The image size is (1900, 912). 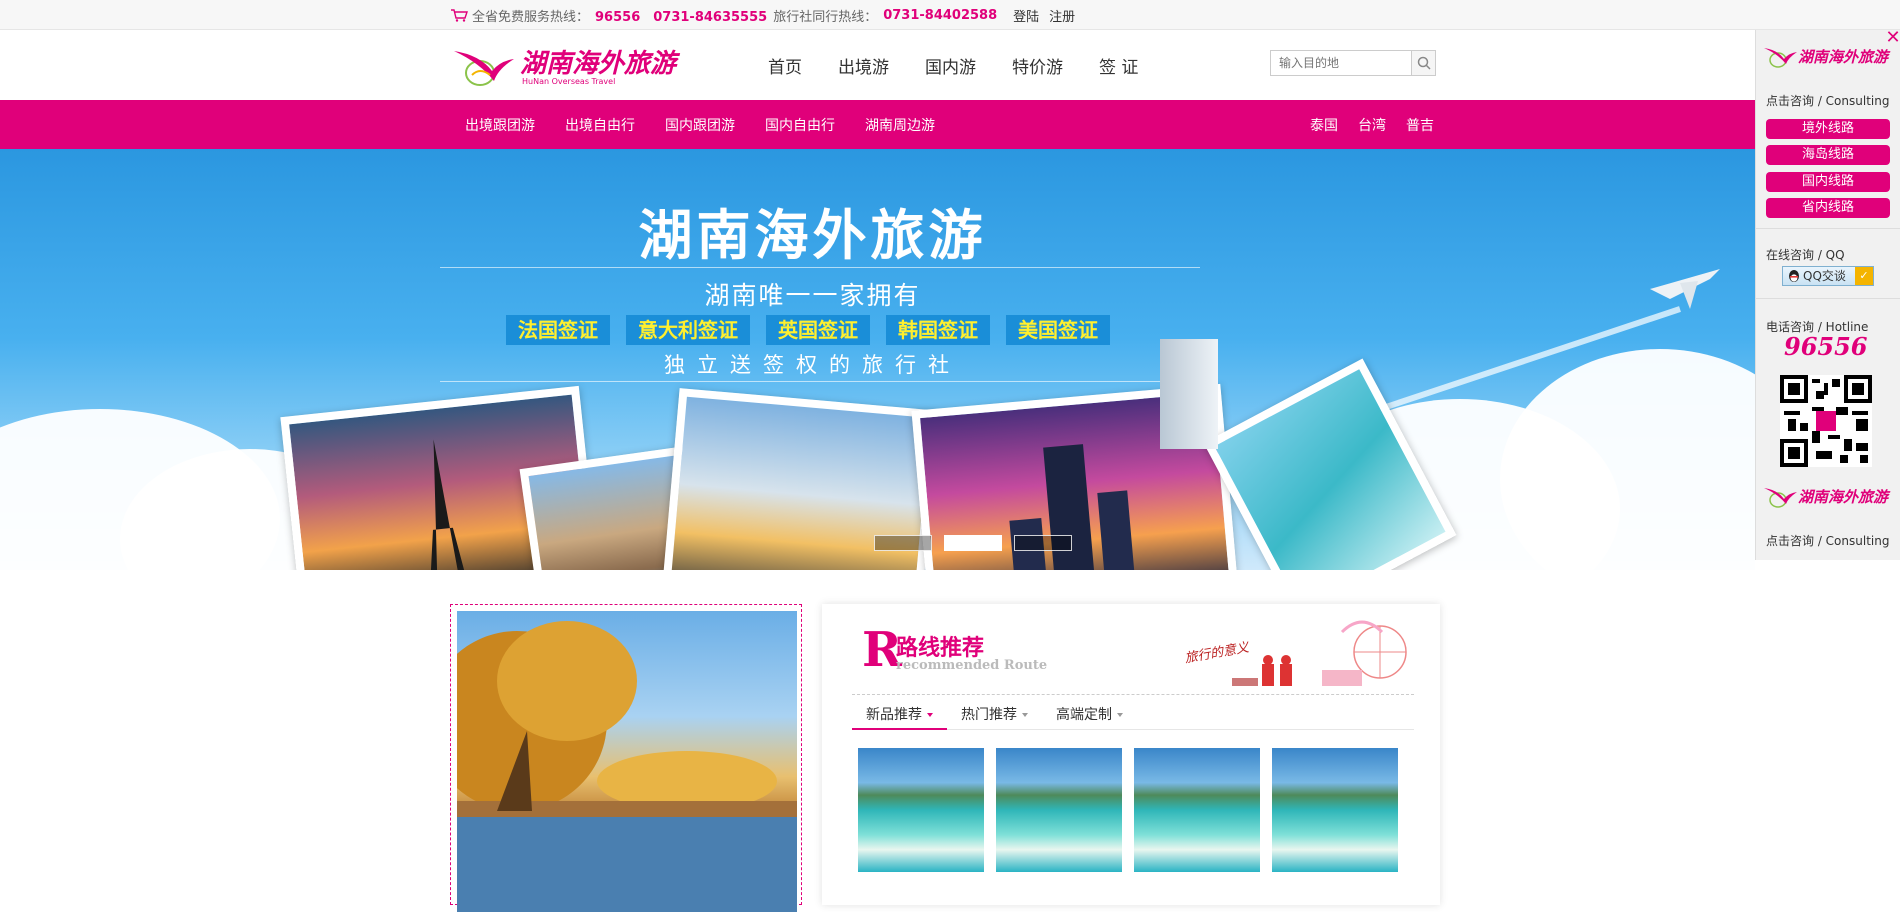 I want to click on site-logo: 湖南海外旅游 HuNan Overseas Travel, so click(x=563, y=66).